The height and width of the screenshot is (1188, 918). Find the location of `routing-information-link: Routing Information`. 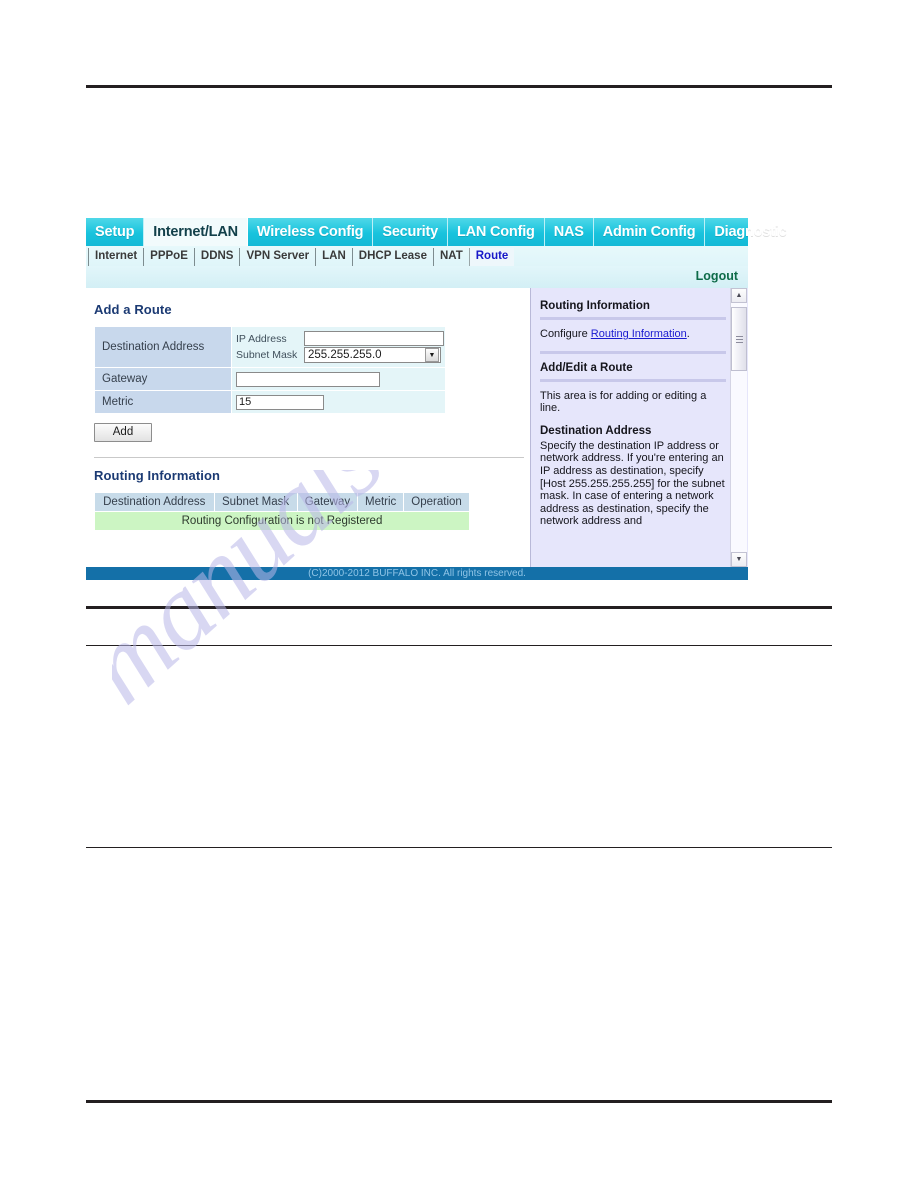

routing-information-link: Routing Information is located at coordinates (639, 334).